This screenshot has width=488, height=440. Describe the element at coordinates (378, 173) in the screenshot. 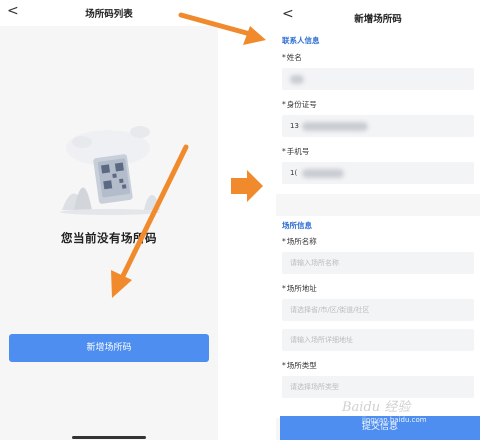

I see `phone-field: 1(` at that location.